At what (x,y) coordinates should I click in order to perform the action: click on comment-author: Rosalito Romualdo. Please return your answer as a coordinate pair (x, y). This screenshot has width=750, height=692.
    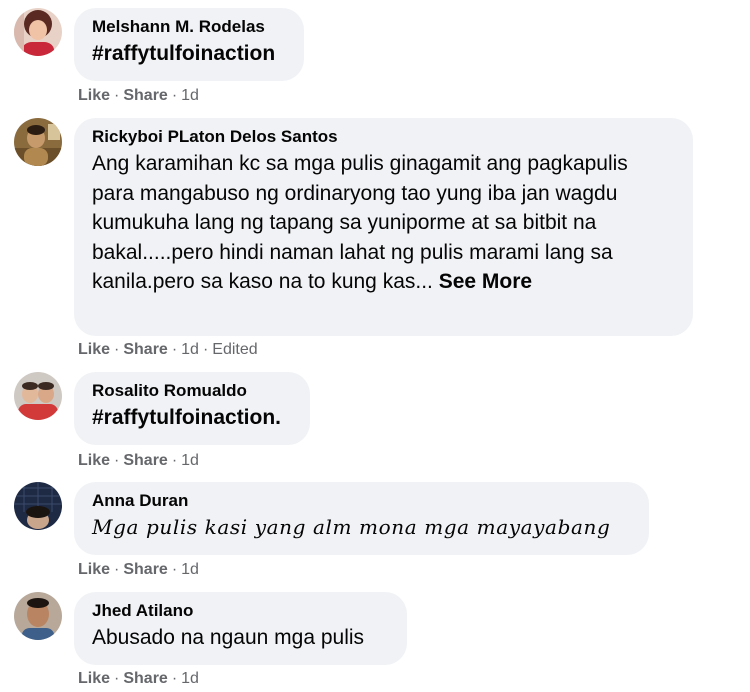
    Looking at the image, I should click on (192, 391).